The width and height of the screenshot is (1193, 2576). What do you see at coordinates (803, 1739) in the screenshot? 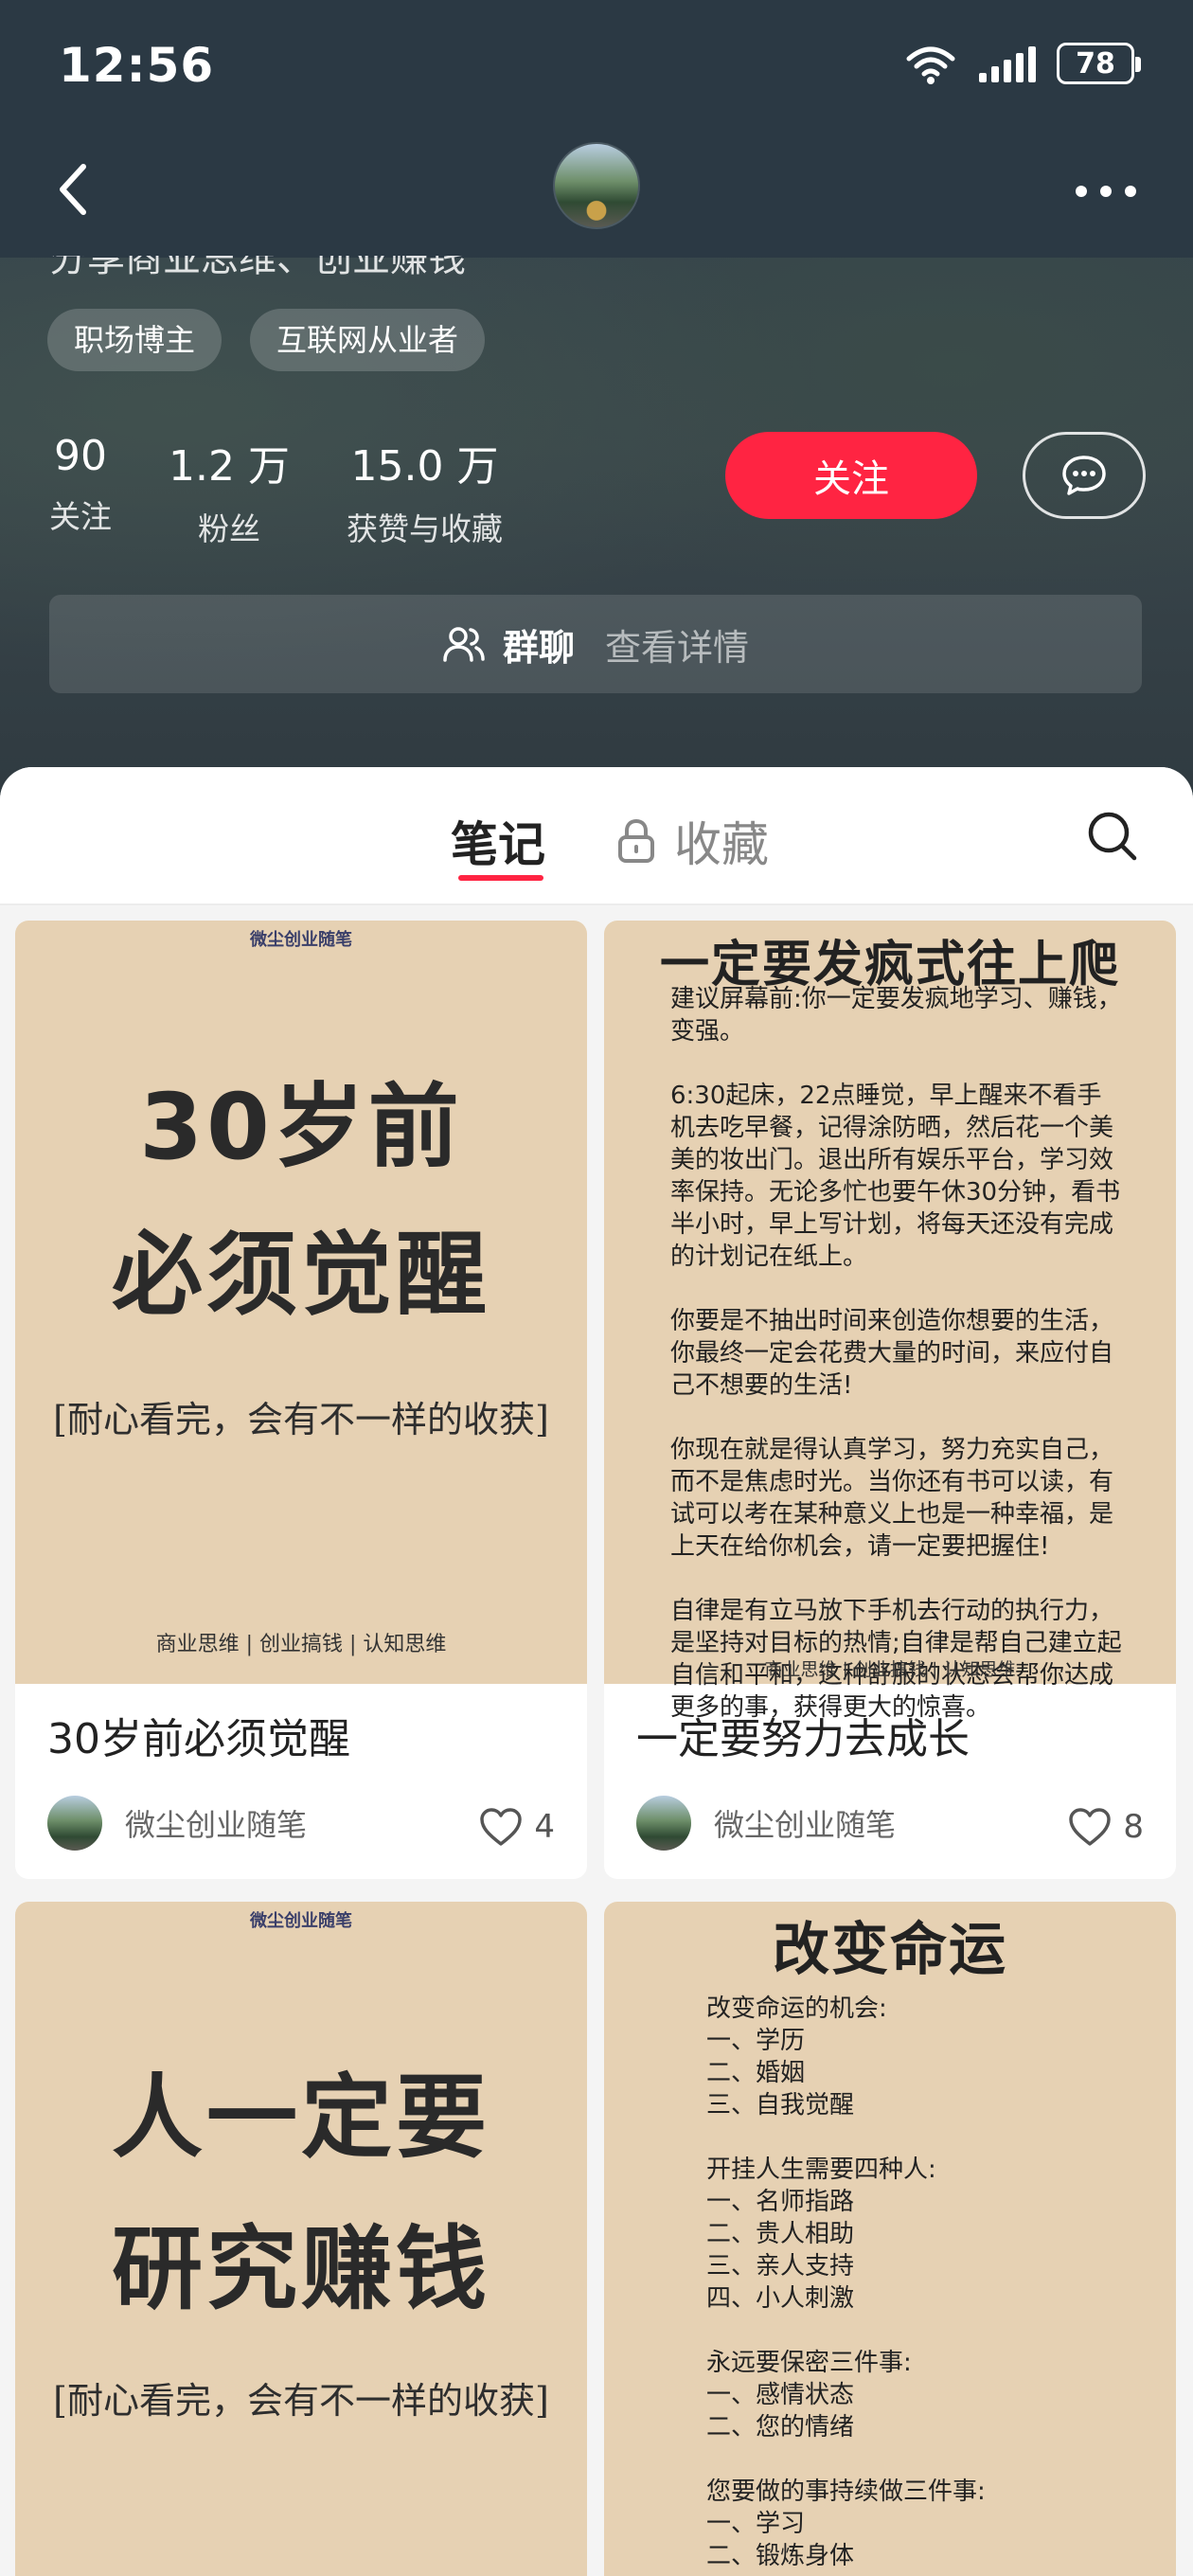
I see `note-title: 一定要努力去成长` at bounding box center [803, 1739].